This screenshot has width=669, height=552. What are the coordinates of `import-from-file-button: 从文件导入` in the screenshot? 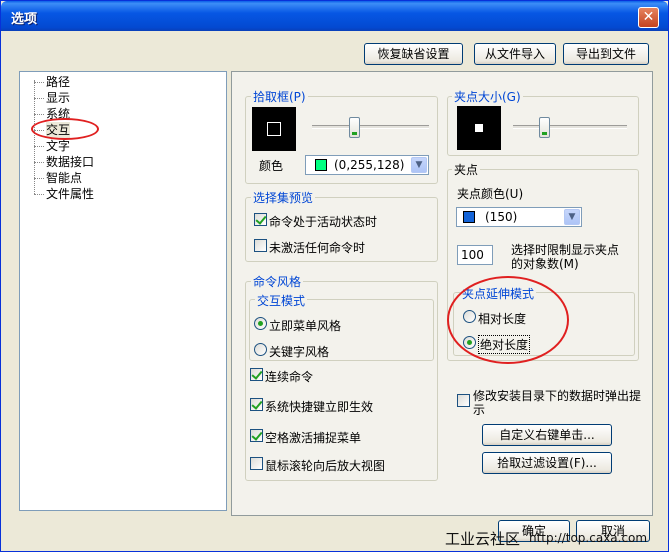 It's located at (515, 54).